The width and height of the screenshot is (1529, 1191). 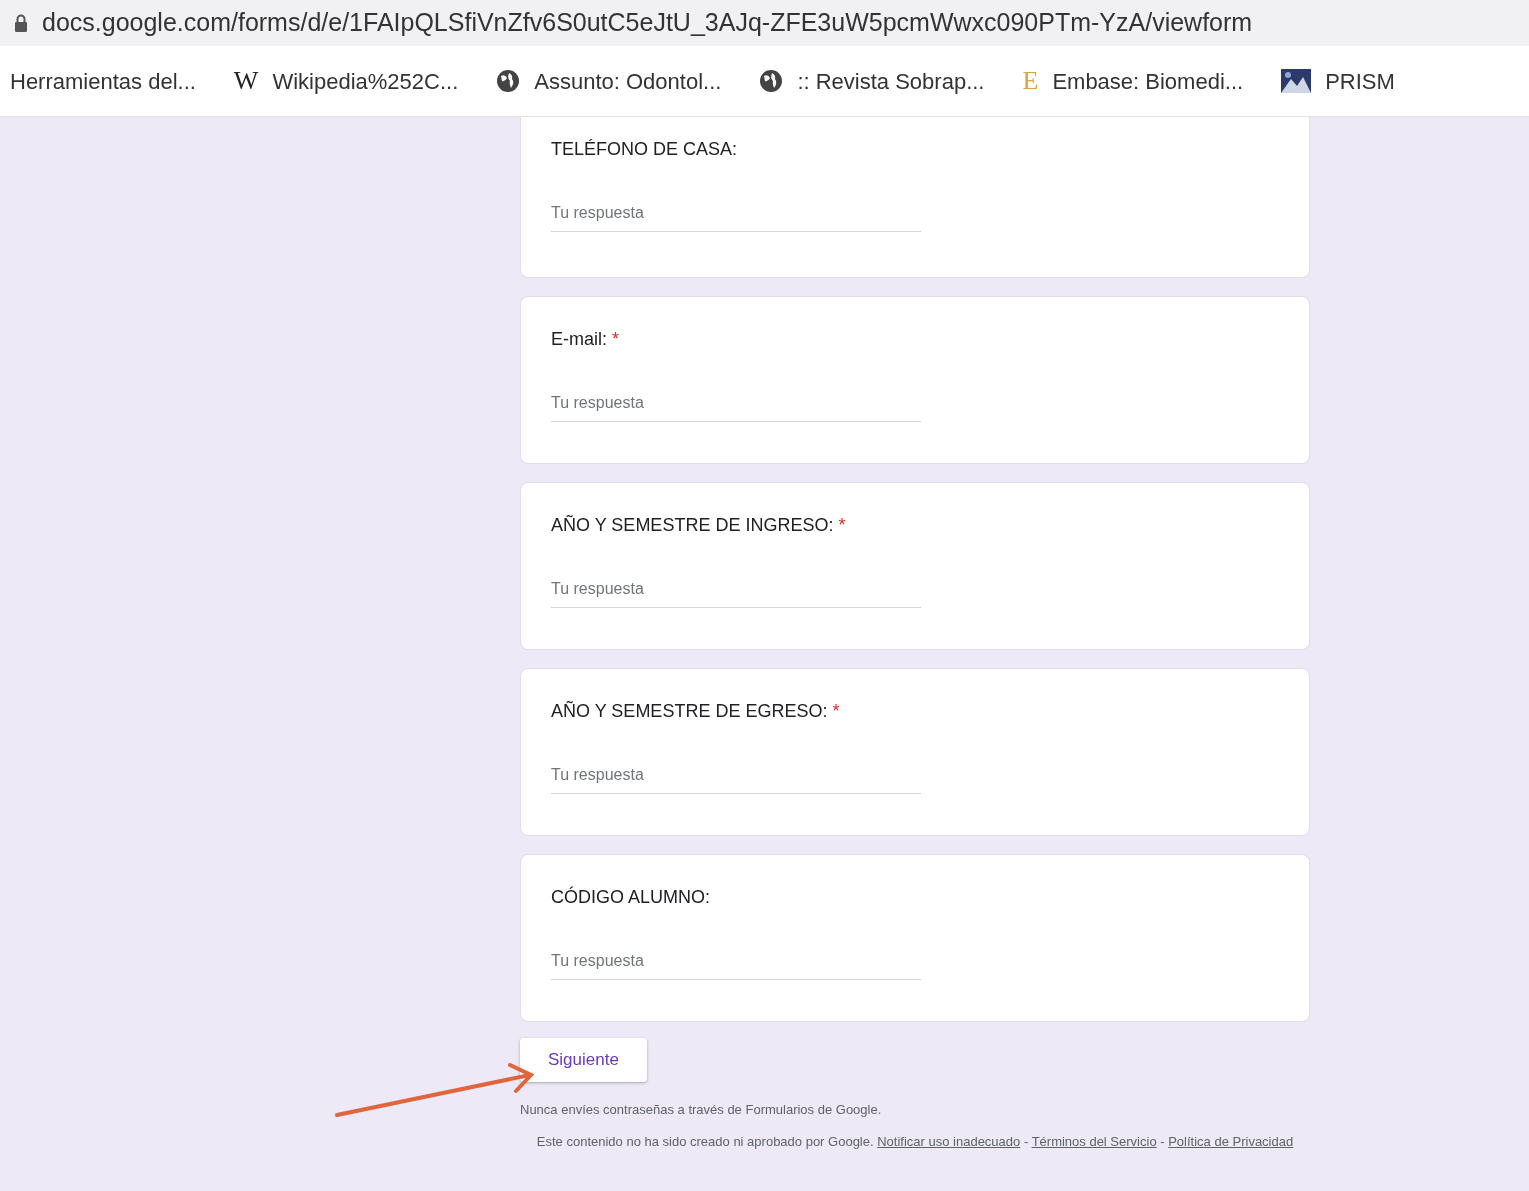 I want to click on disclaimer-text: Este contenido no ha sido creado ni aprobado por Google. Notificar uso inadecuado - Términos del Servicio - Política de Privacidad, so click(x=915, y=1142).